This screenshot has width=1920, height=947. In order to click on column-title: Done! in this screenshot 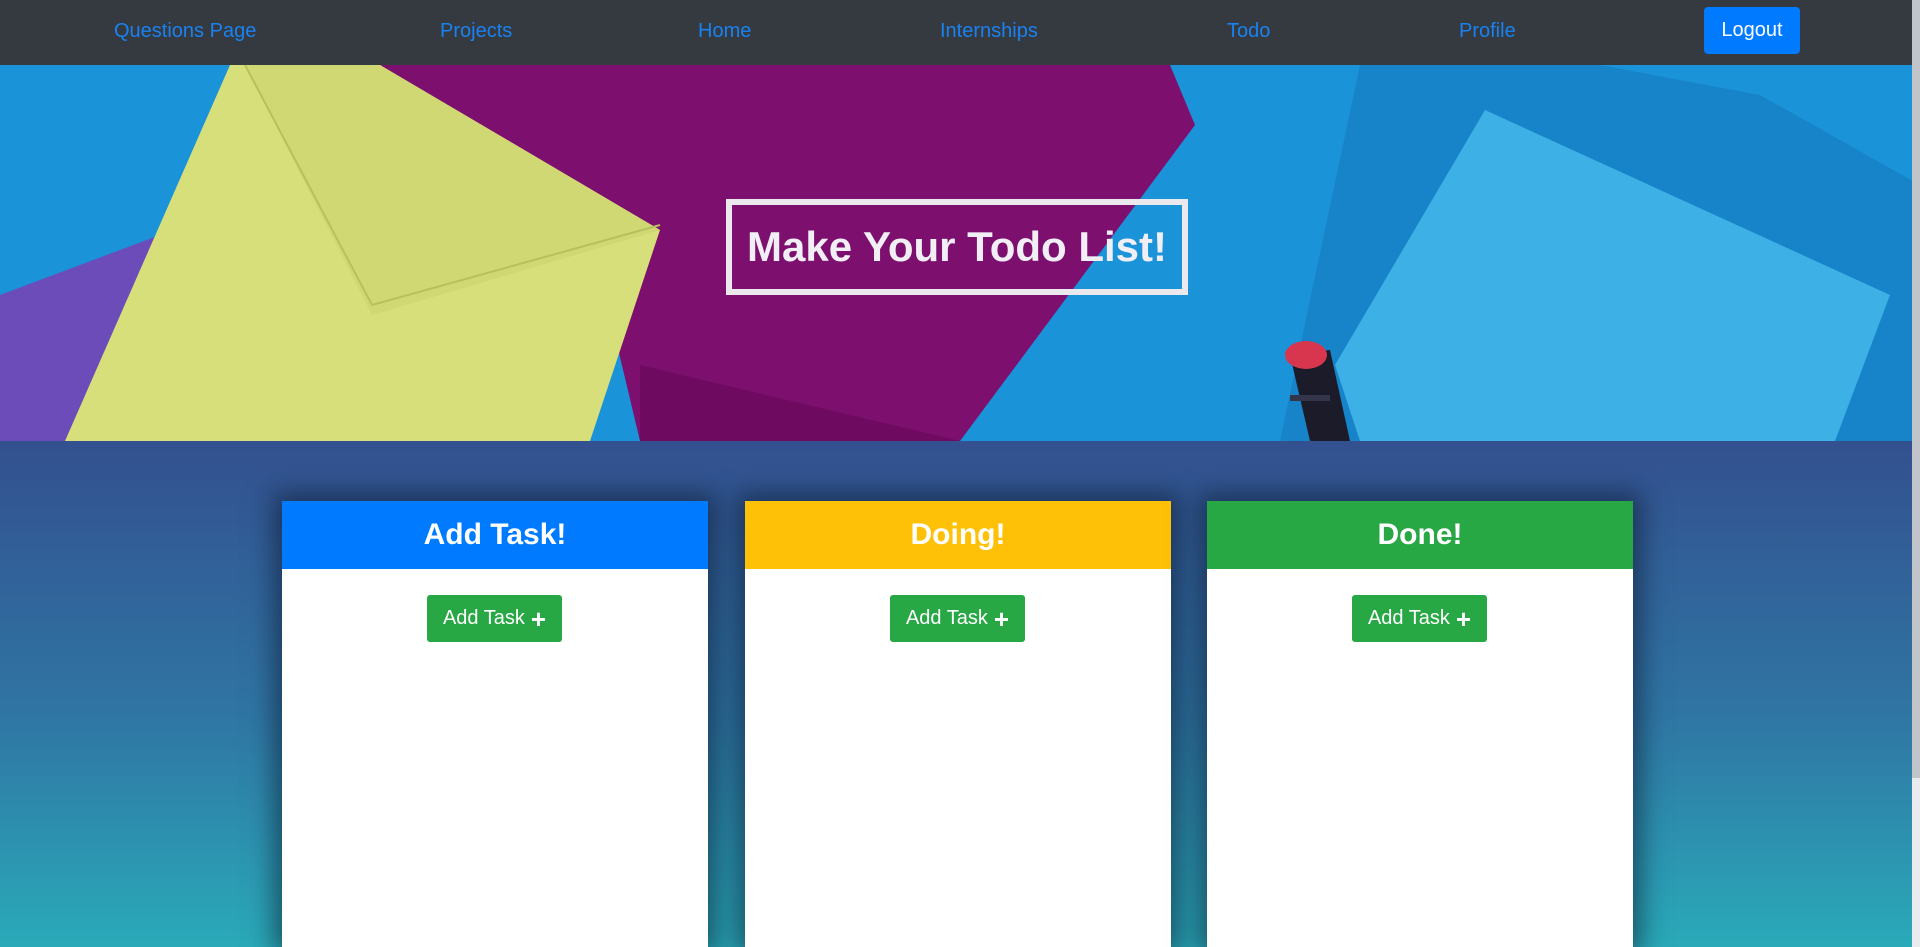, I will do `click(1420, 534)`.